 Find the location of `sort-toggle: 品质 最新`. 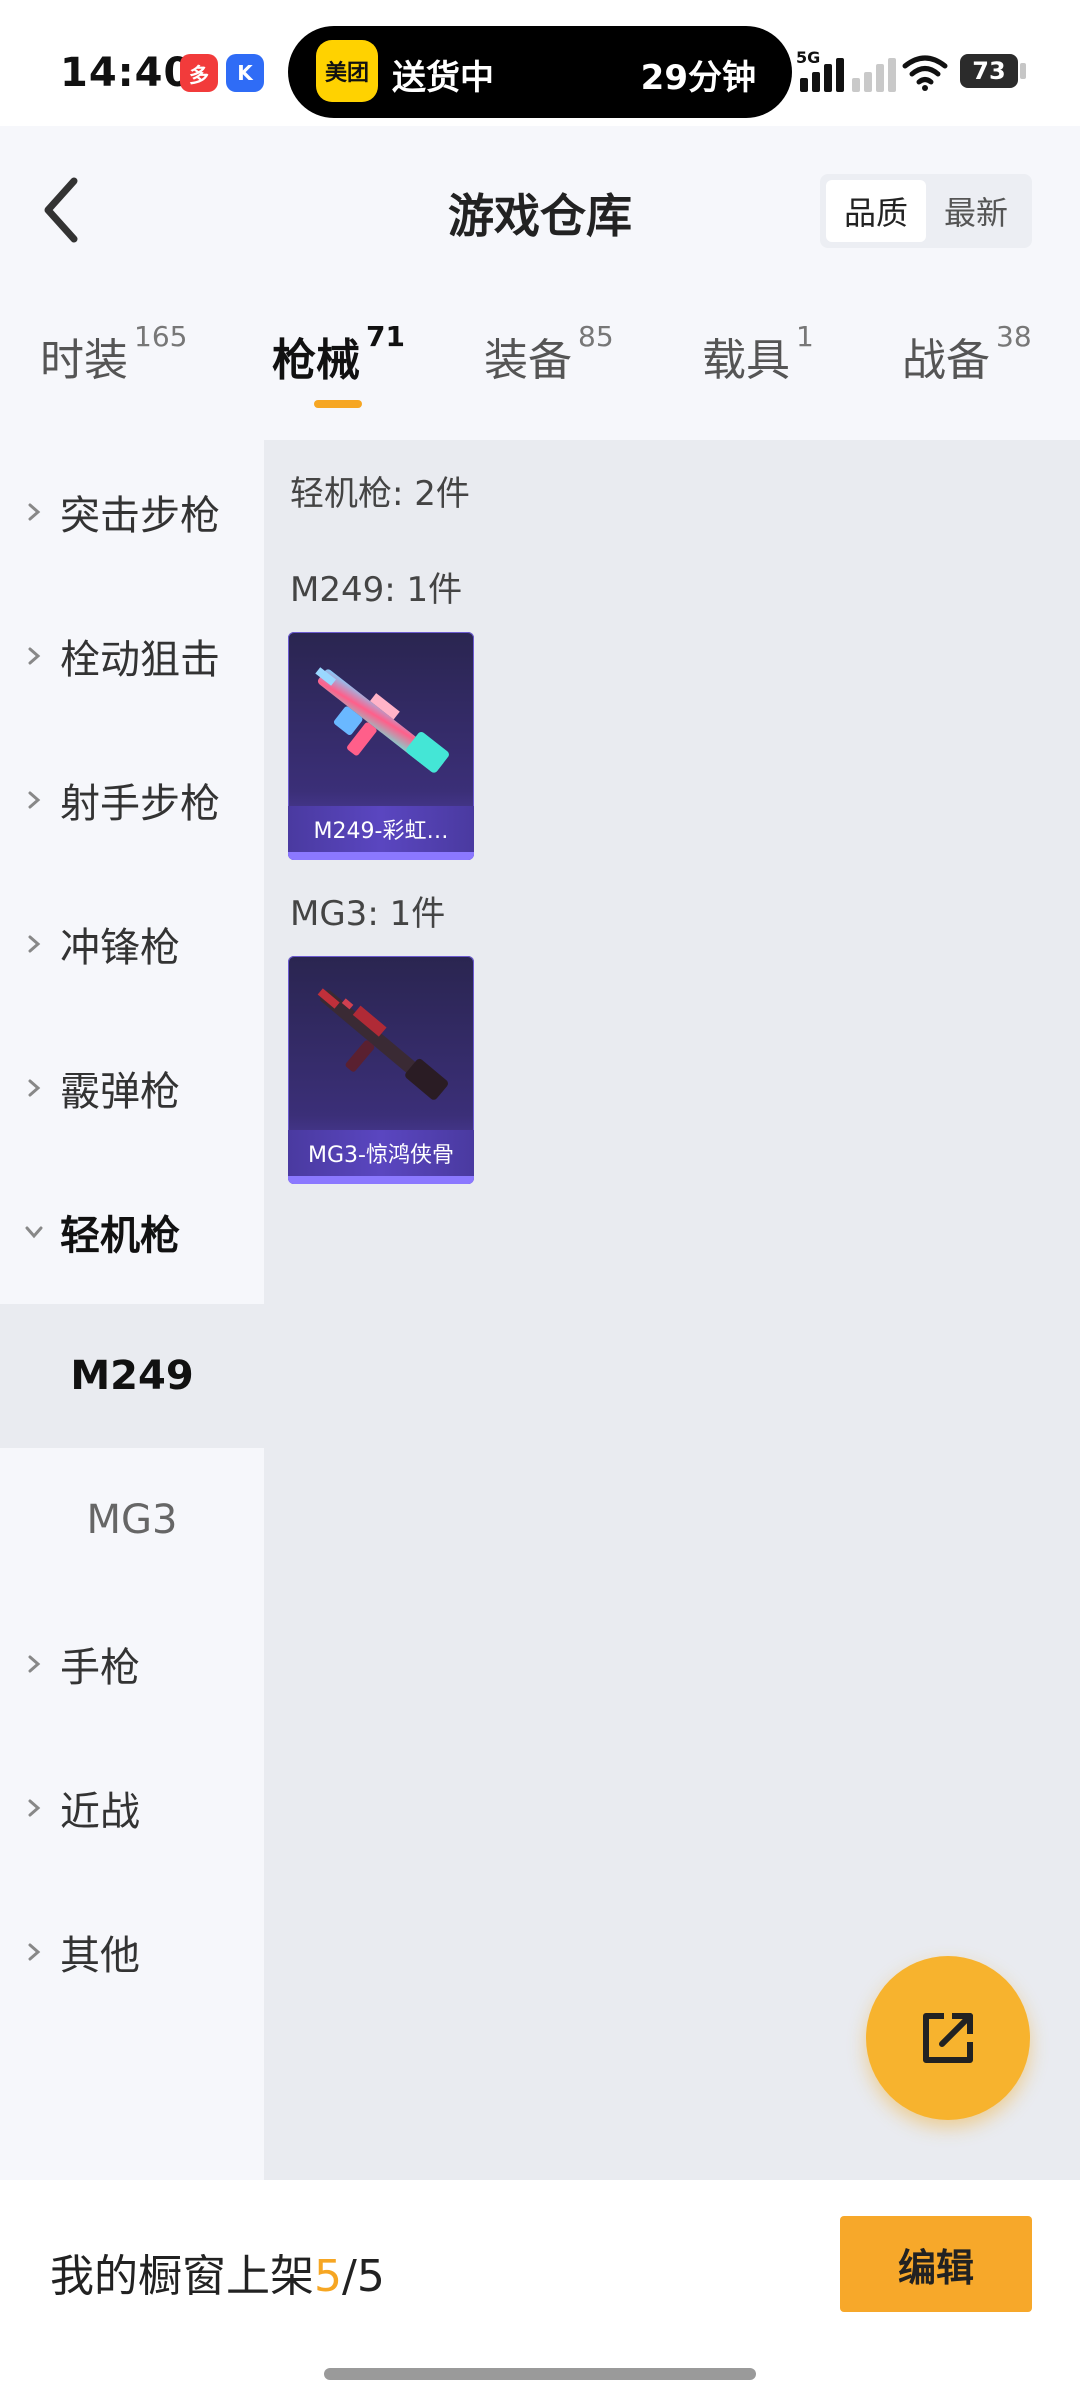

sort-toggle: 品质 最新 is located at coordinates (926, 211).